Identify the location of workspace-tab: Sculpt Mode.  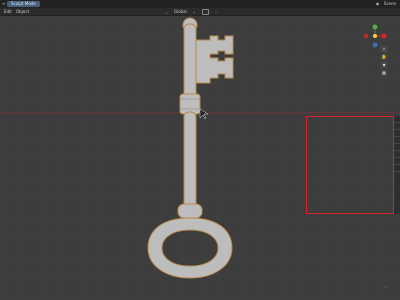
(23, 4).